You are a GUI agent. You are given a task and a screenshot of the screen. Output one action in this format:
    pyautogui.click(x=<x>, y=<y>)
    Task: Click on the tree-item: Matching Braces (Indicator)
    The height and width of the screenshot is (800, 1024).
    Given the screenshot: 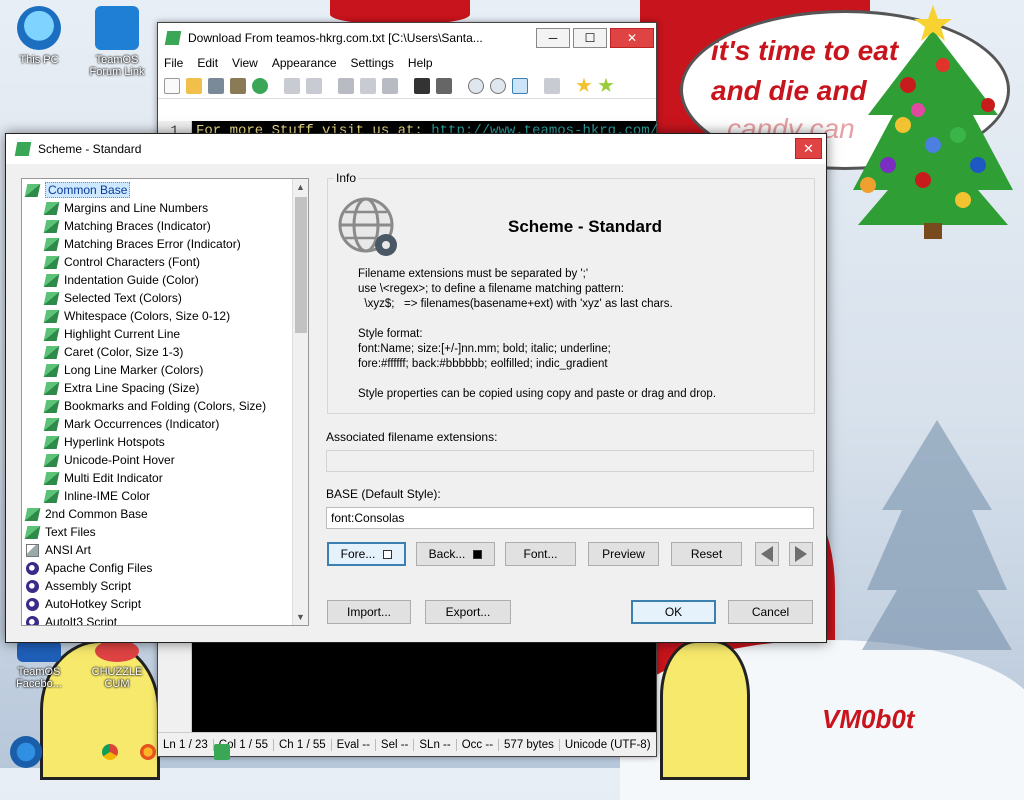 What is the action you would take?
    pyautogui.click(x=157, y=226)
    